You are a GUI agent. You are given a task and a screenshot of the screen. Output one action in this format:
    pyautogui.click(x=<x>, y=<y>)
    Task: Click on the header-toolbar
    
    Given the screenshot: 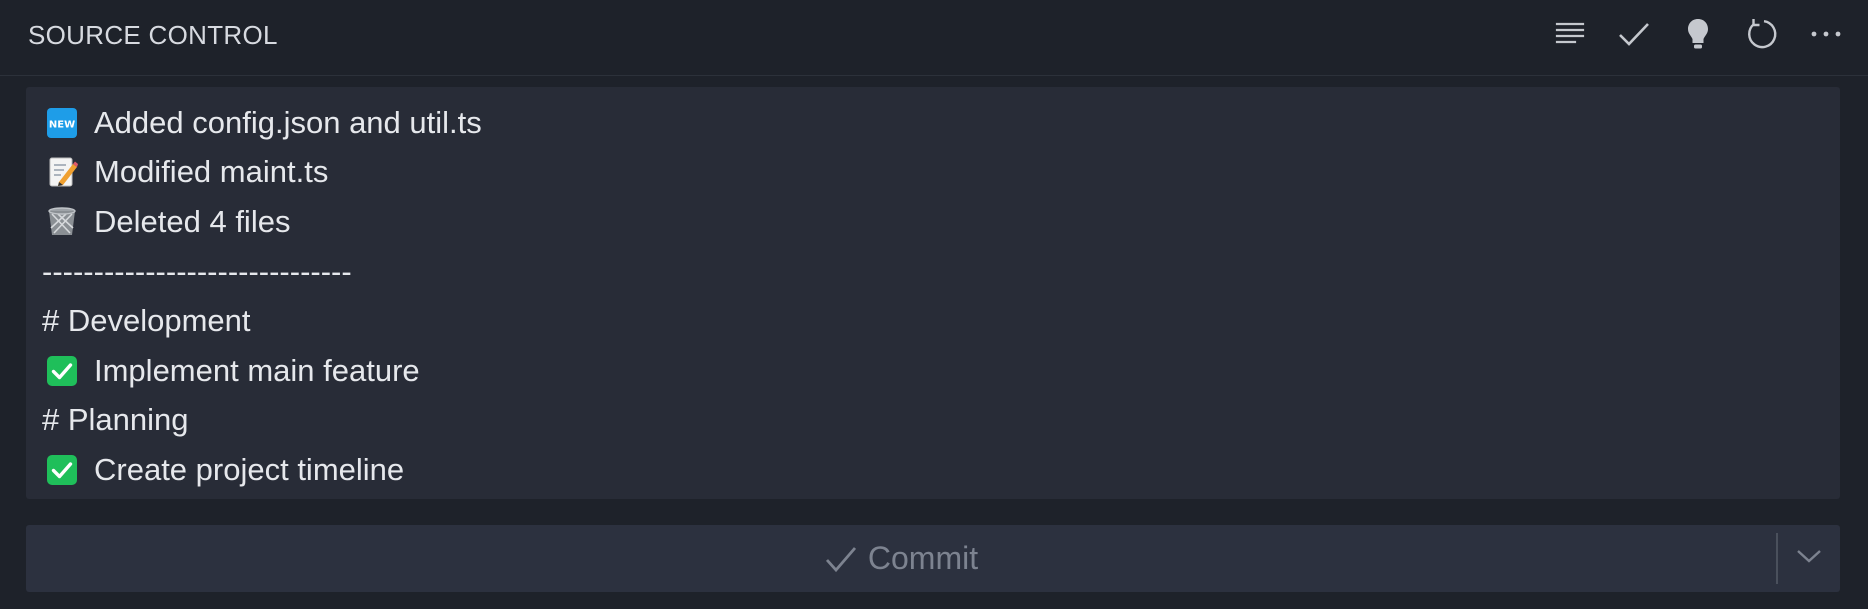 What is the action you would take?
    pyautogui.click(x=1688, y=34)
    